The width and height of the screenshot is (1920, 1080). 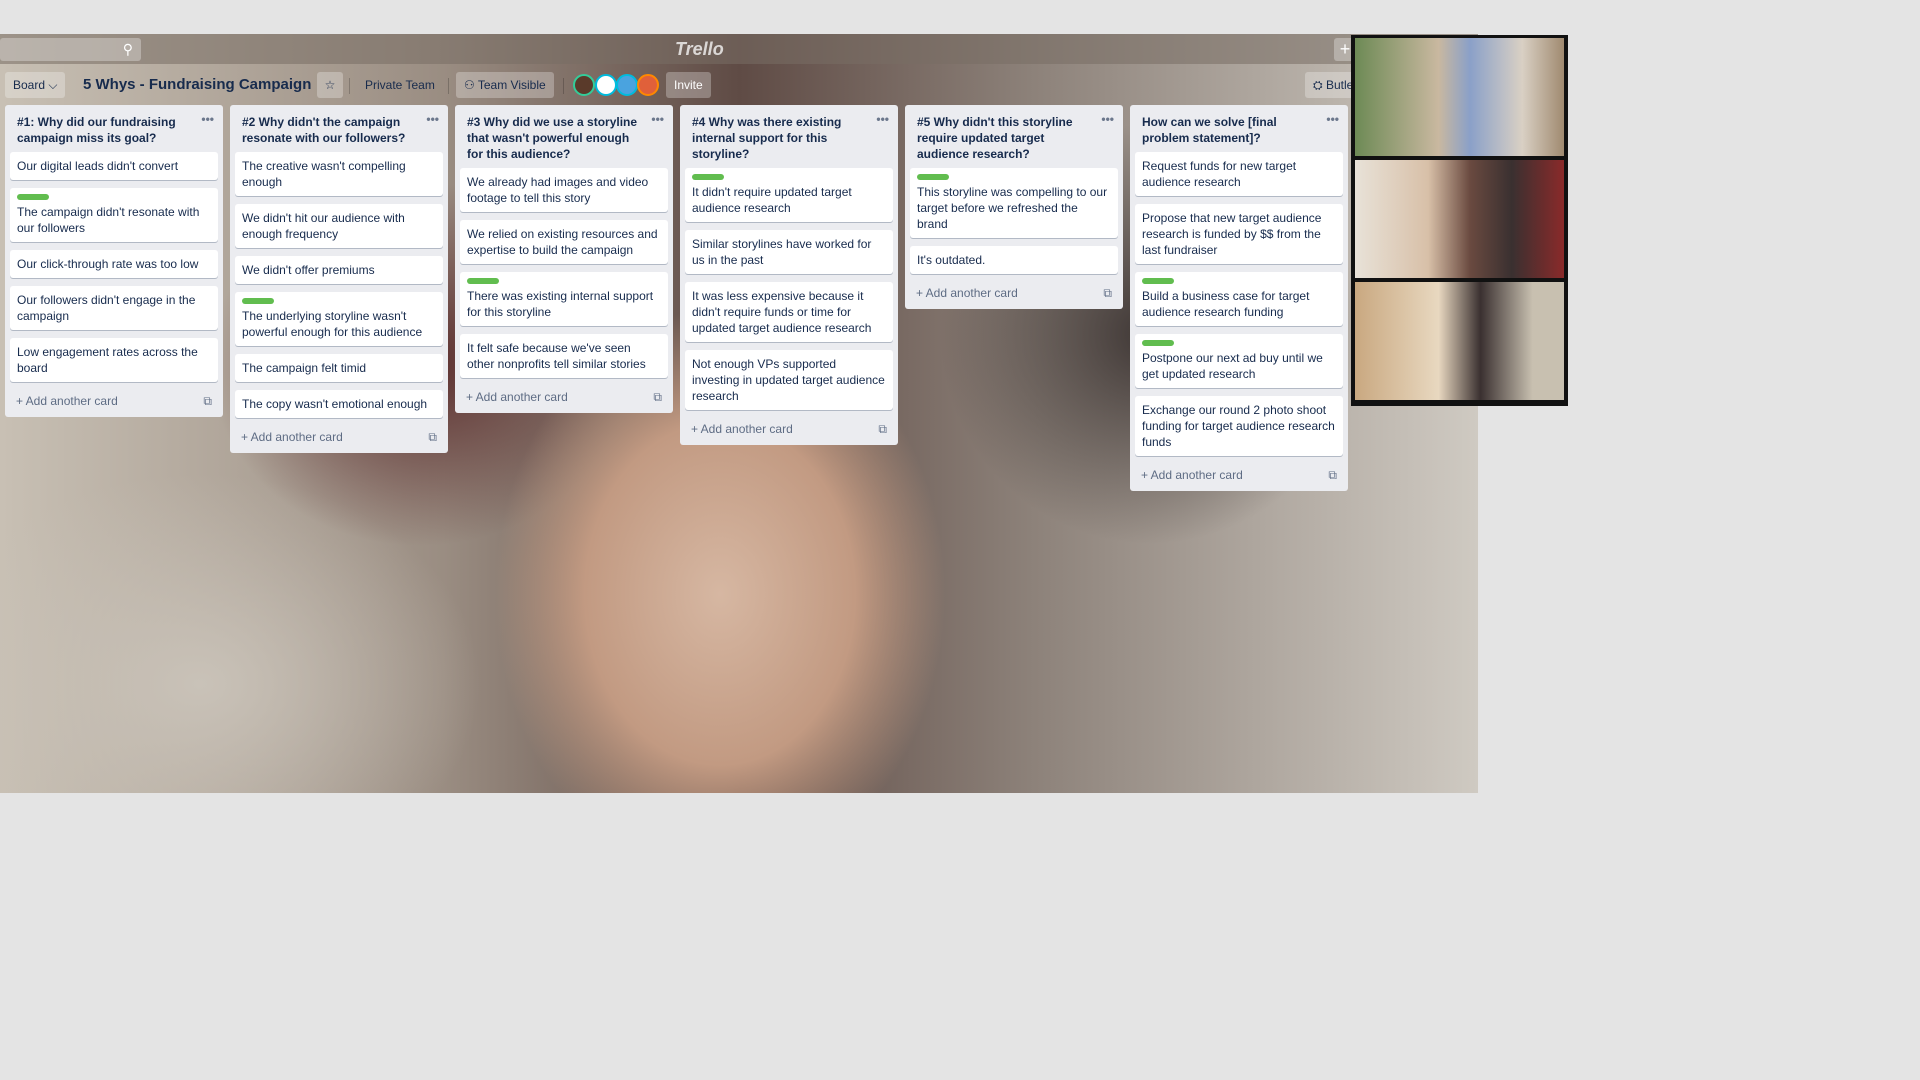 I want to click on card: Our digital leads didn't convert, so click(x=114, y=166).